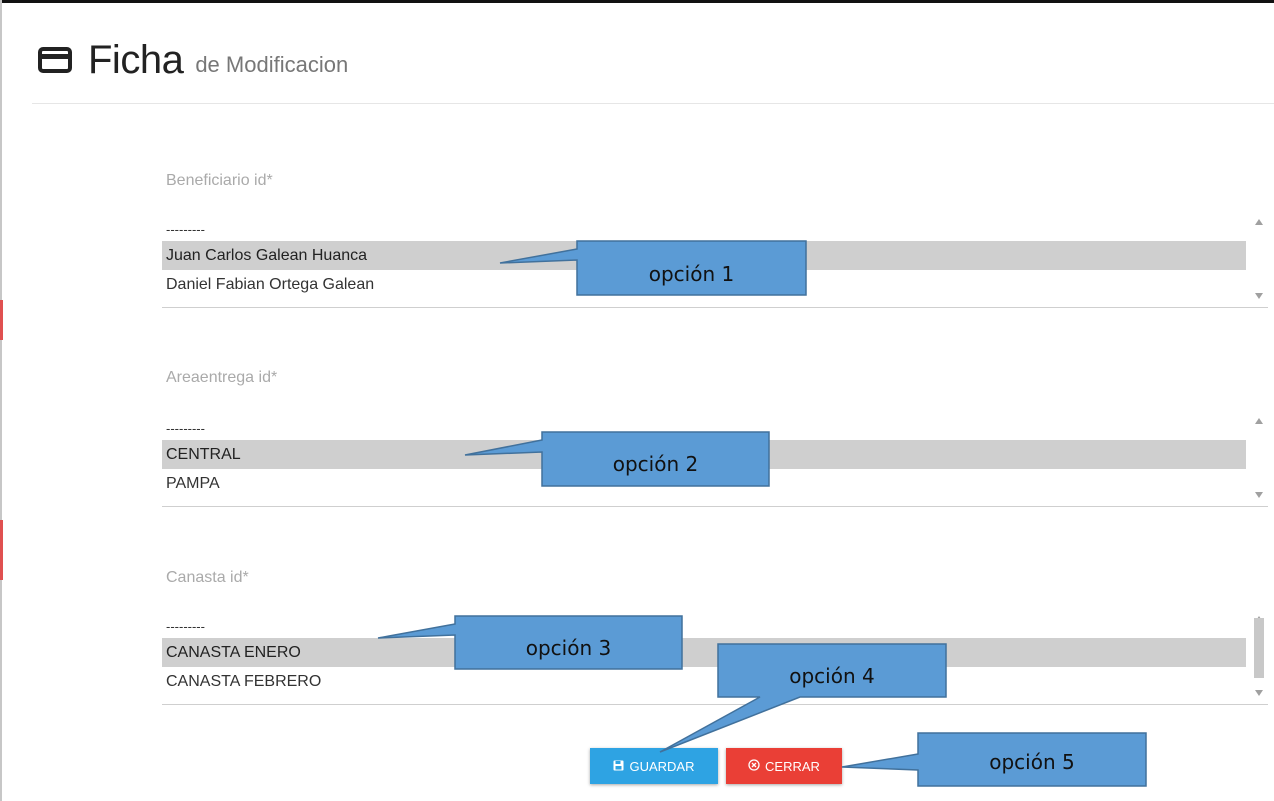 This screenshot has width=1274, height=801. What do you see at coordinates (691, 274) in the screenshot?
I see `callout-label-1: opción 1` at bounding box center [691, 274].